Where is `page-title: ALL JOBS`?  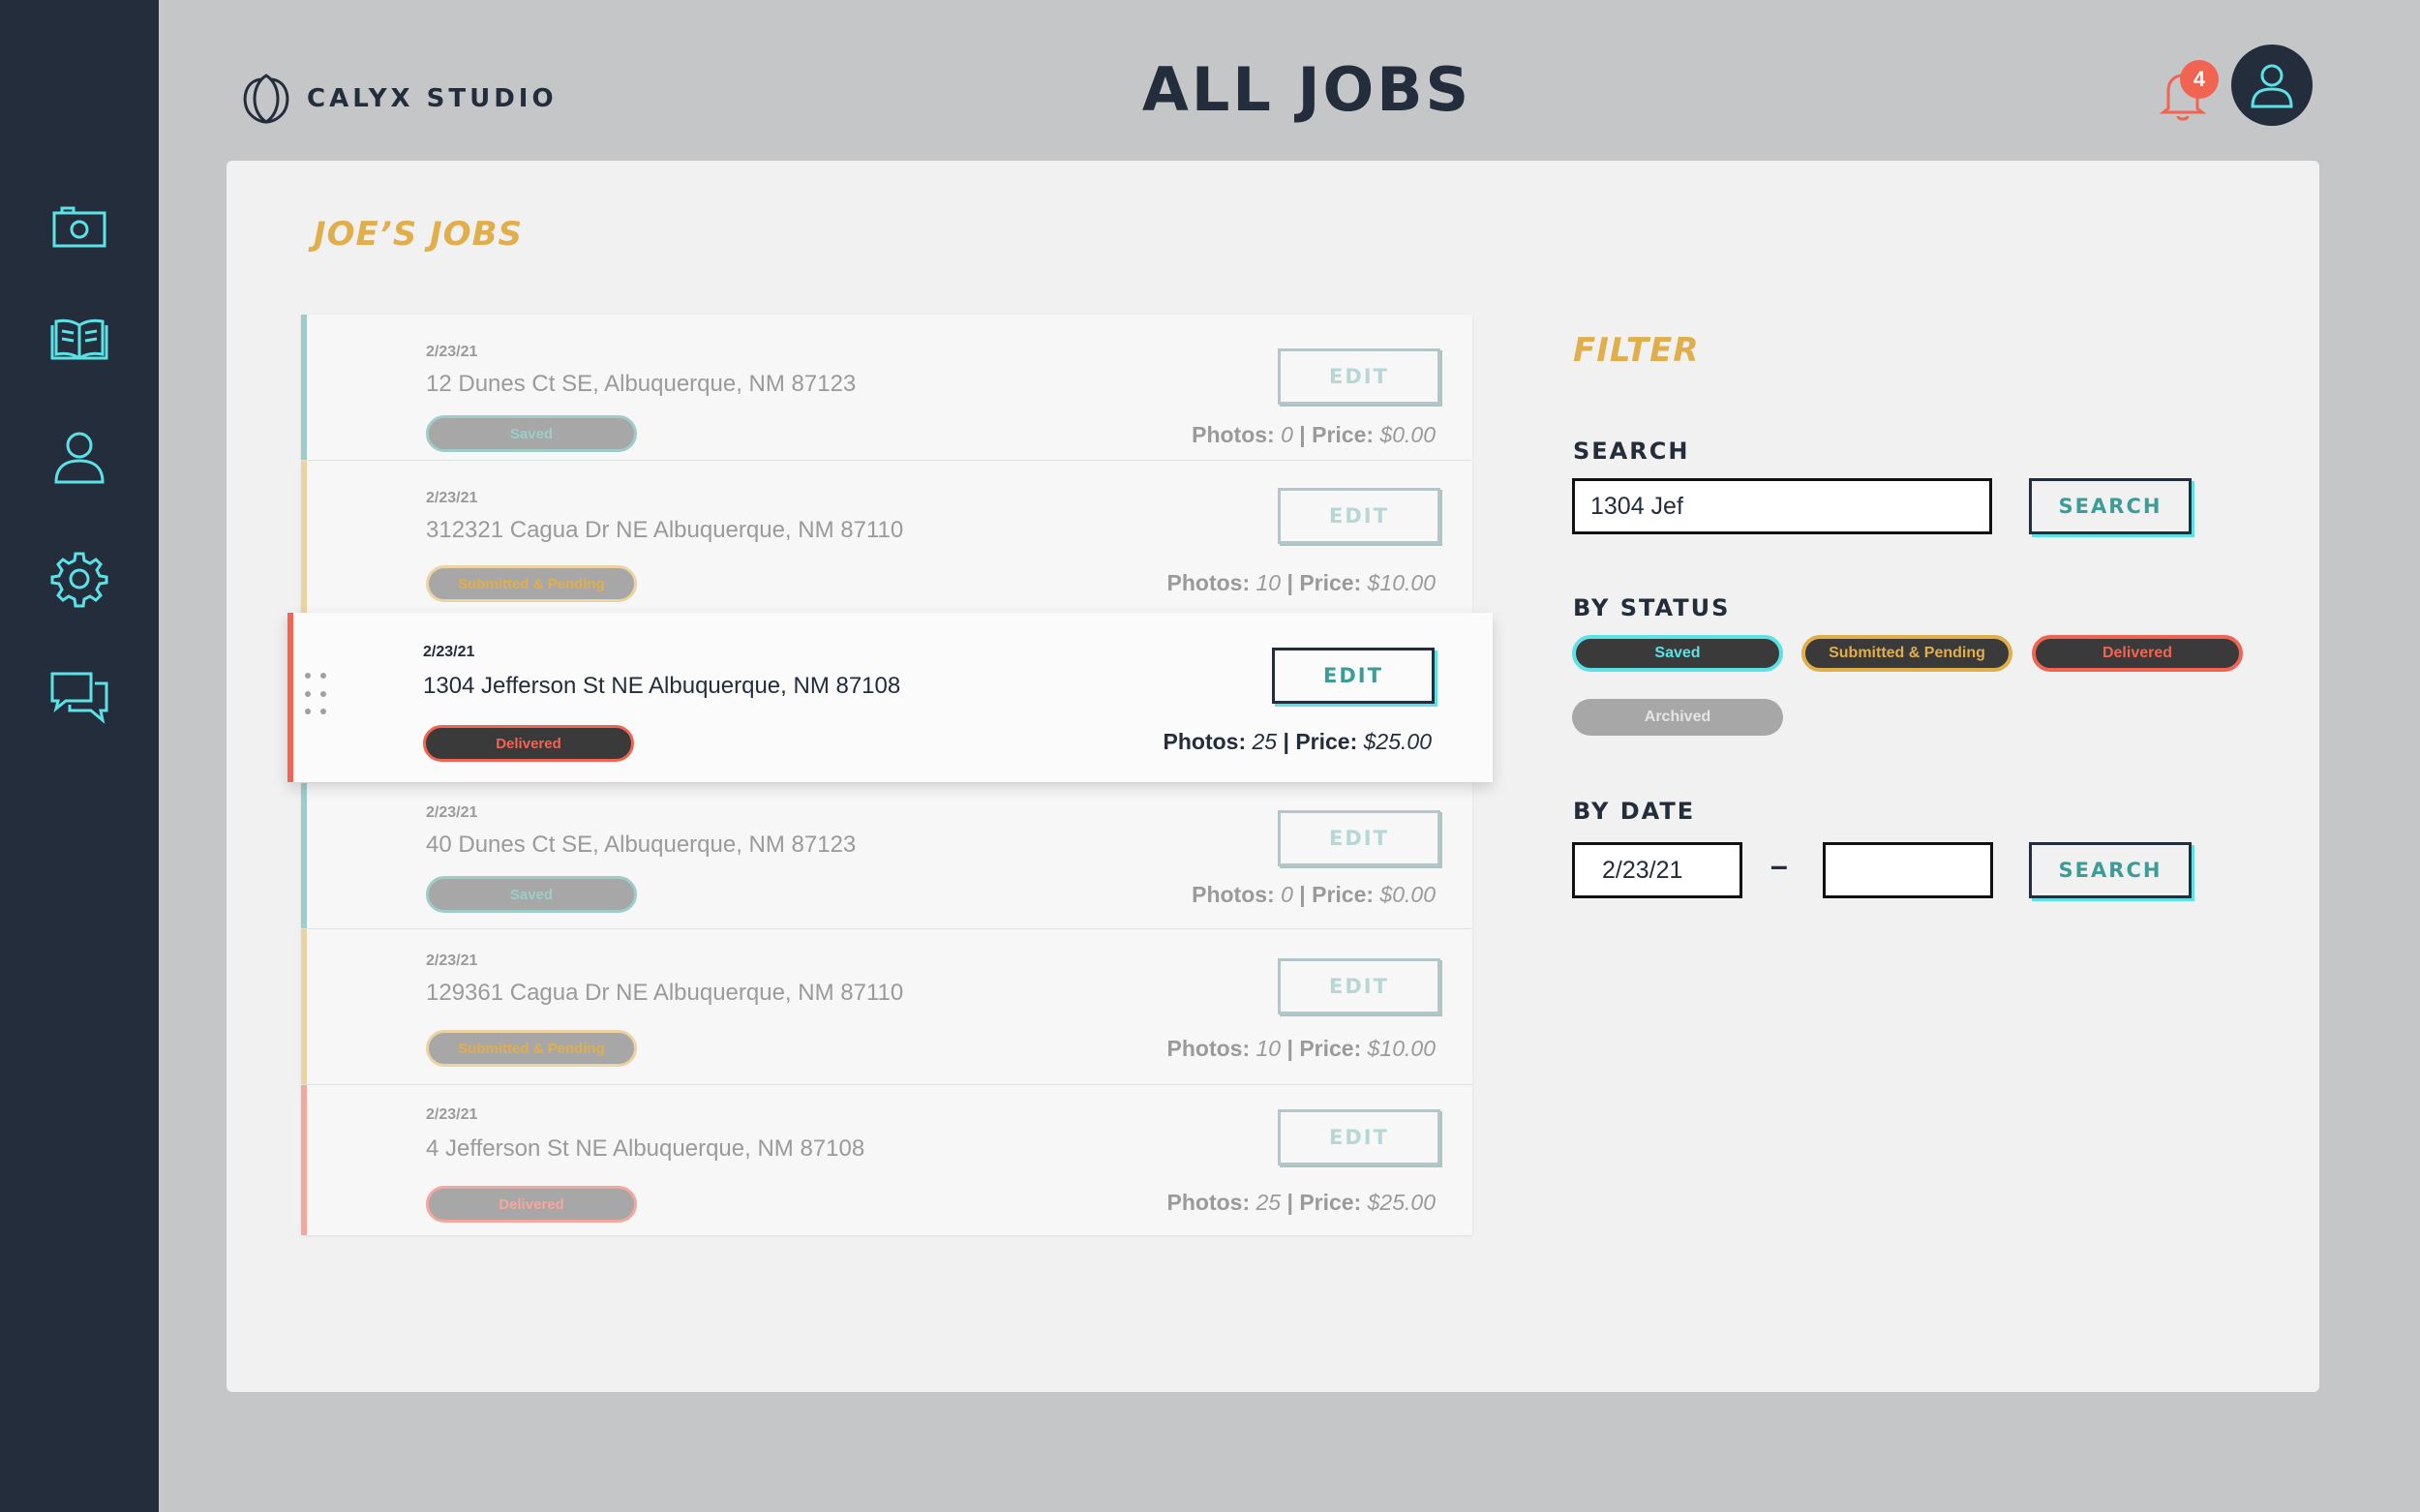 page-title: ALL JOBS is located at coordinates (1306, 89).